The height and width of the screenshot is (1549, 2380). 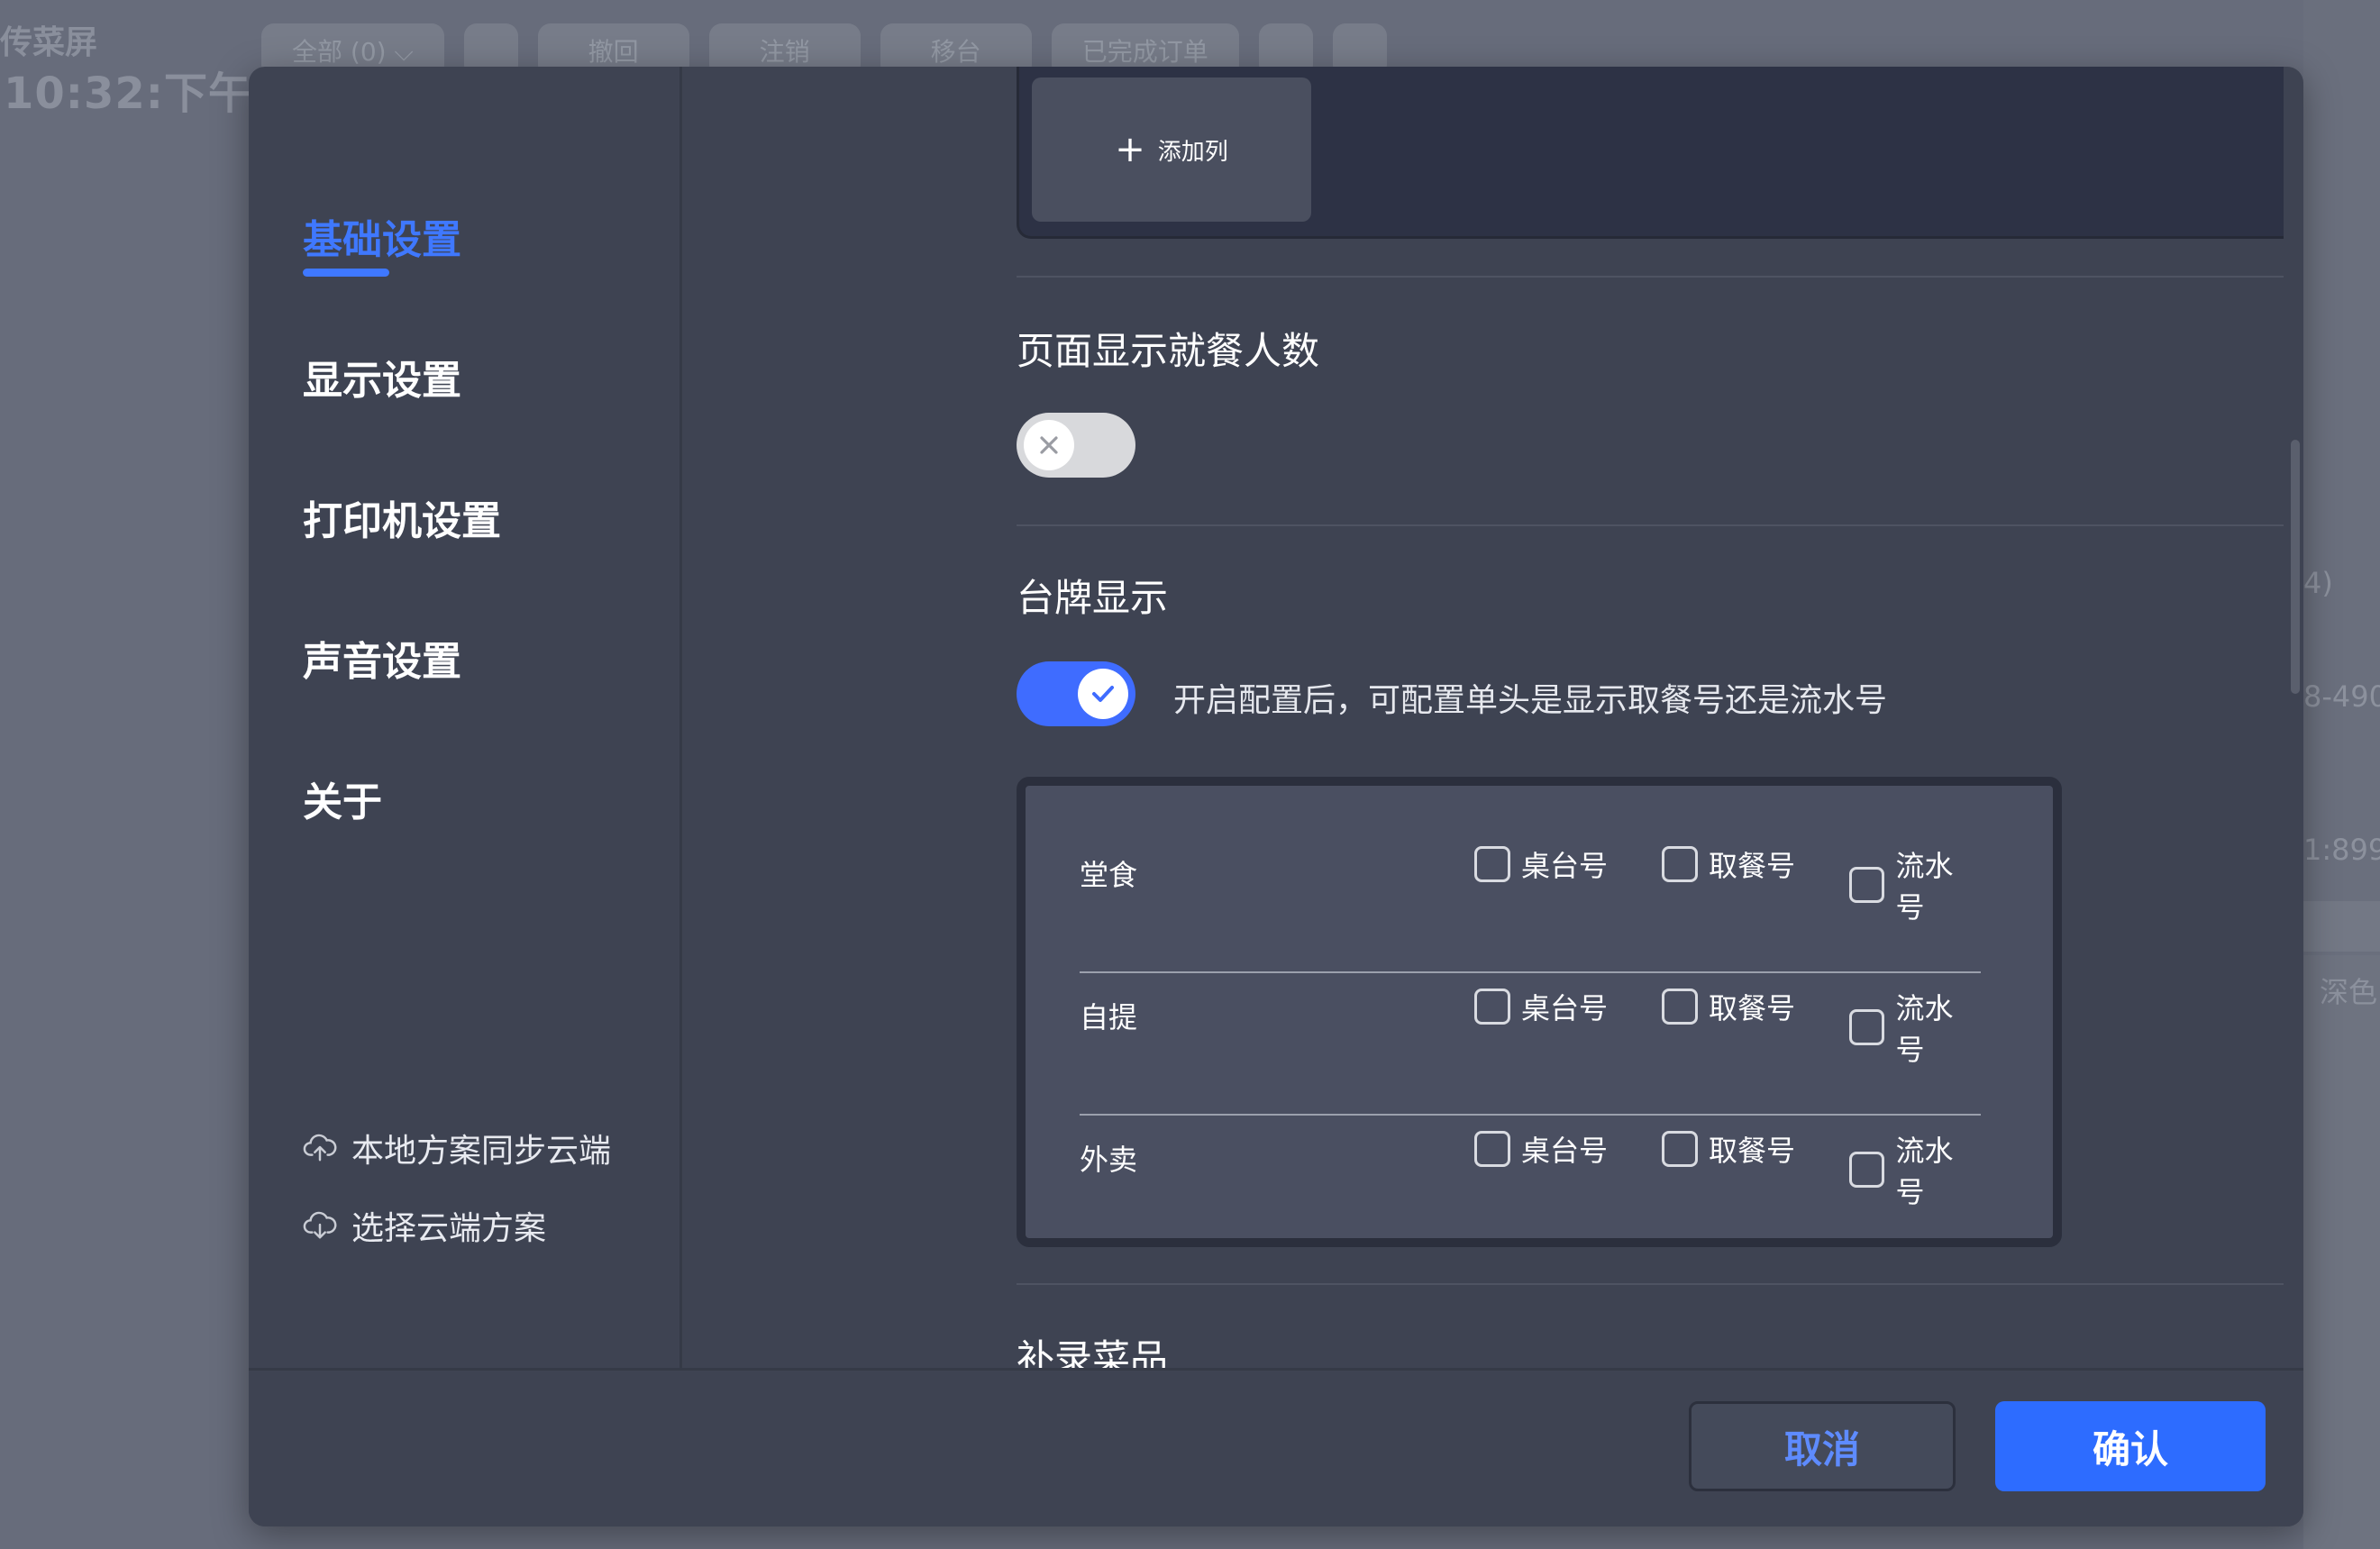 What do you see at coordinates (2342, 696) in the screenshot?
I see `background-fragment: 8-490` at bounding box center [2342, 696].